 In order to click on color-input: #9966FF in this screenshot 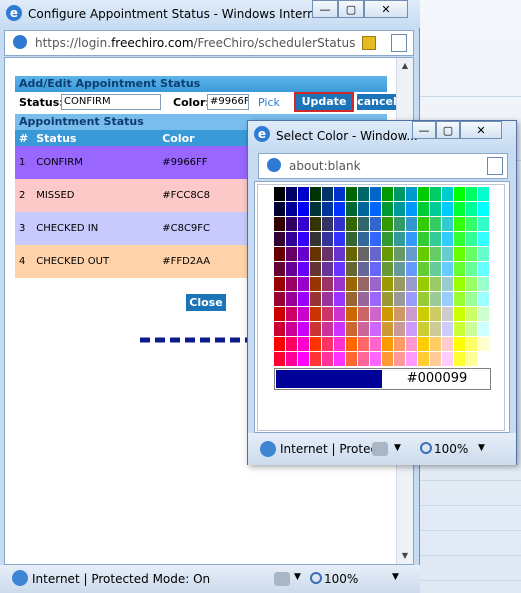, I will do `click(228, 102)`.